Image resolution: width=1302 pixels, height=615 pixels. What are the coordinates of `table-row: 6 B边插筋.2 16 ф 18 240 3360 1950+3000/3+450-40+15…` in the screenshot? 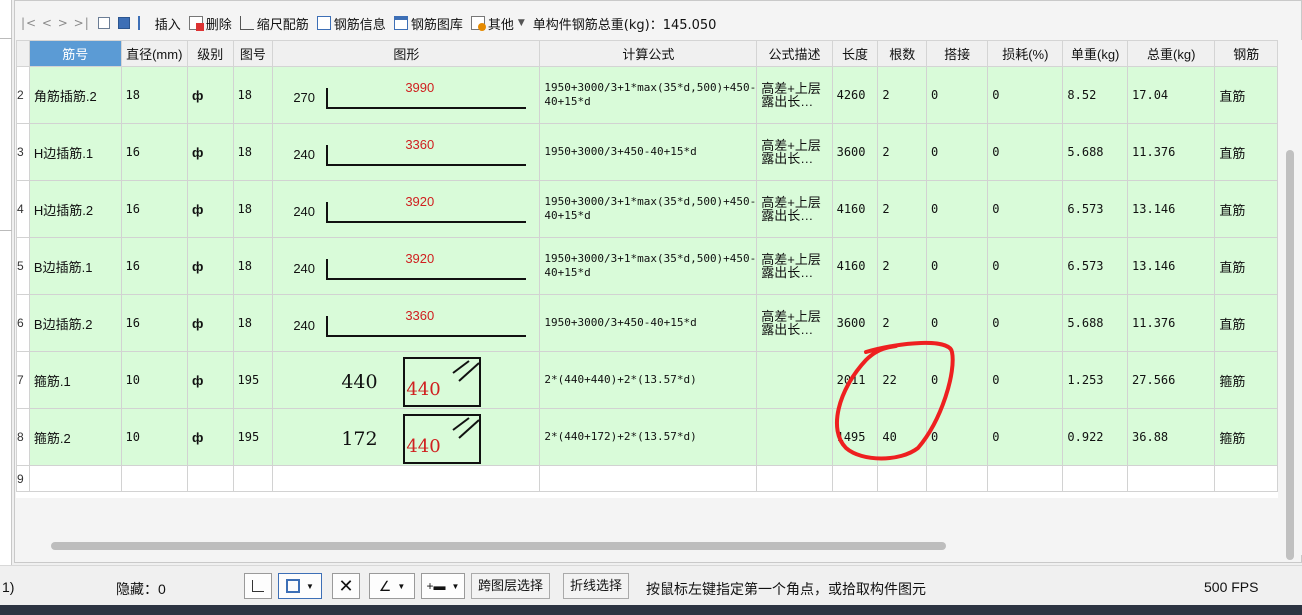 It's located at (647, 323).